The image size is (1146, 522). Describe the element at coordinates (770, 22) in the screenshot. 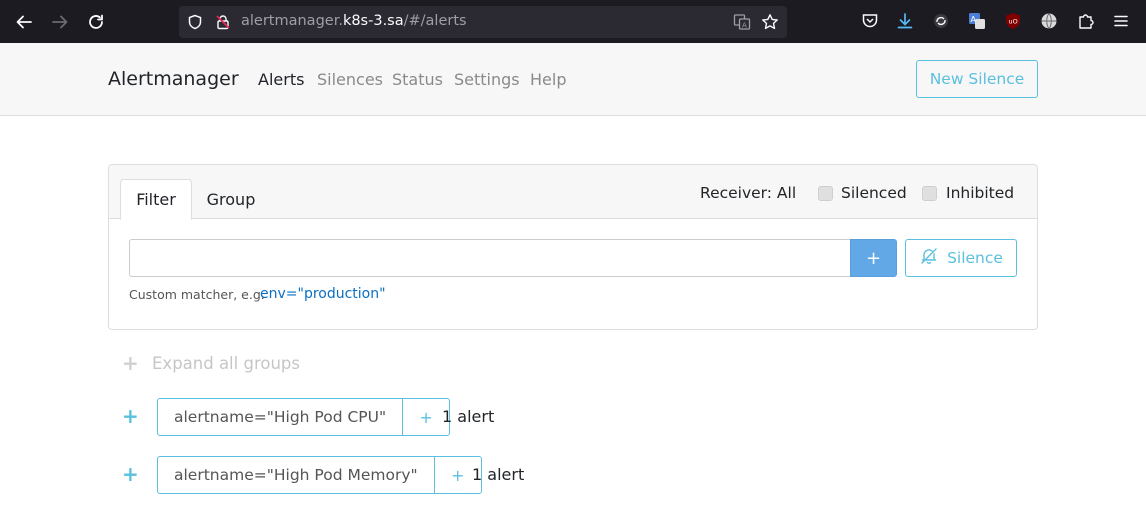

I see `bookmark-star-icon` at that location.